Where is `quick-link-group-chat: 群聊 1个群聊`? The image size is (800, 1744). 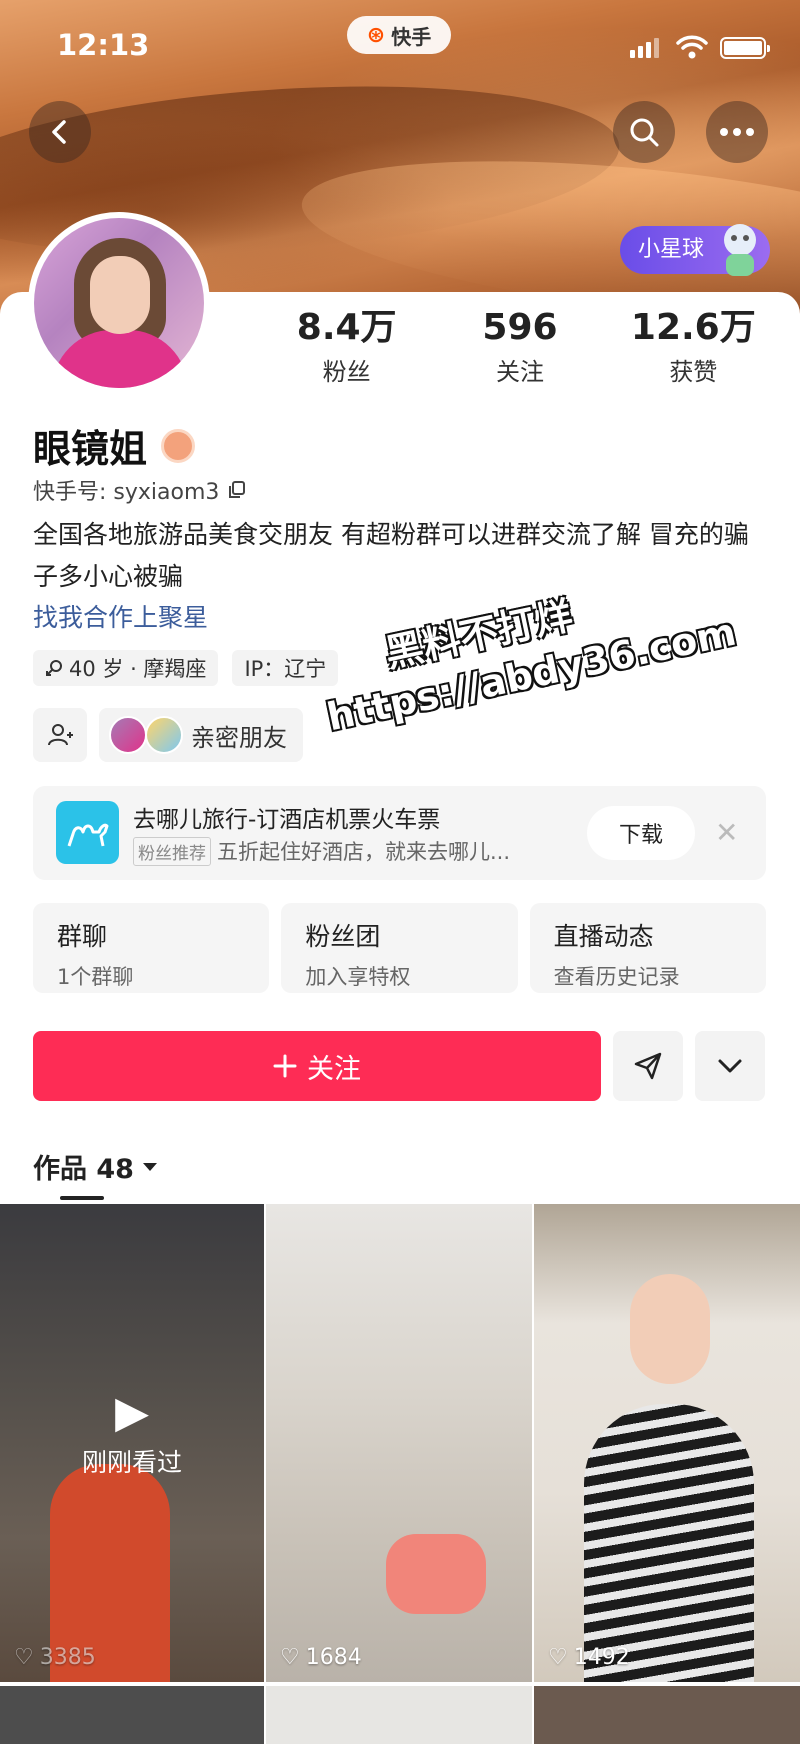
quick-link-group-chat: 群聊 1个群聊 is located at coordinates (151, 948).